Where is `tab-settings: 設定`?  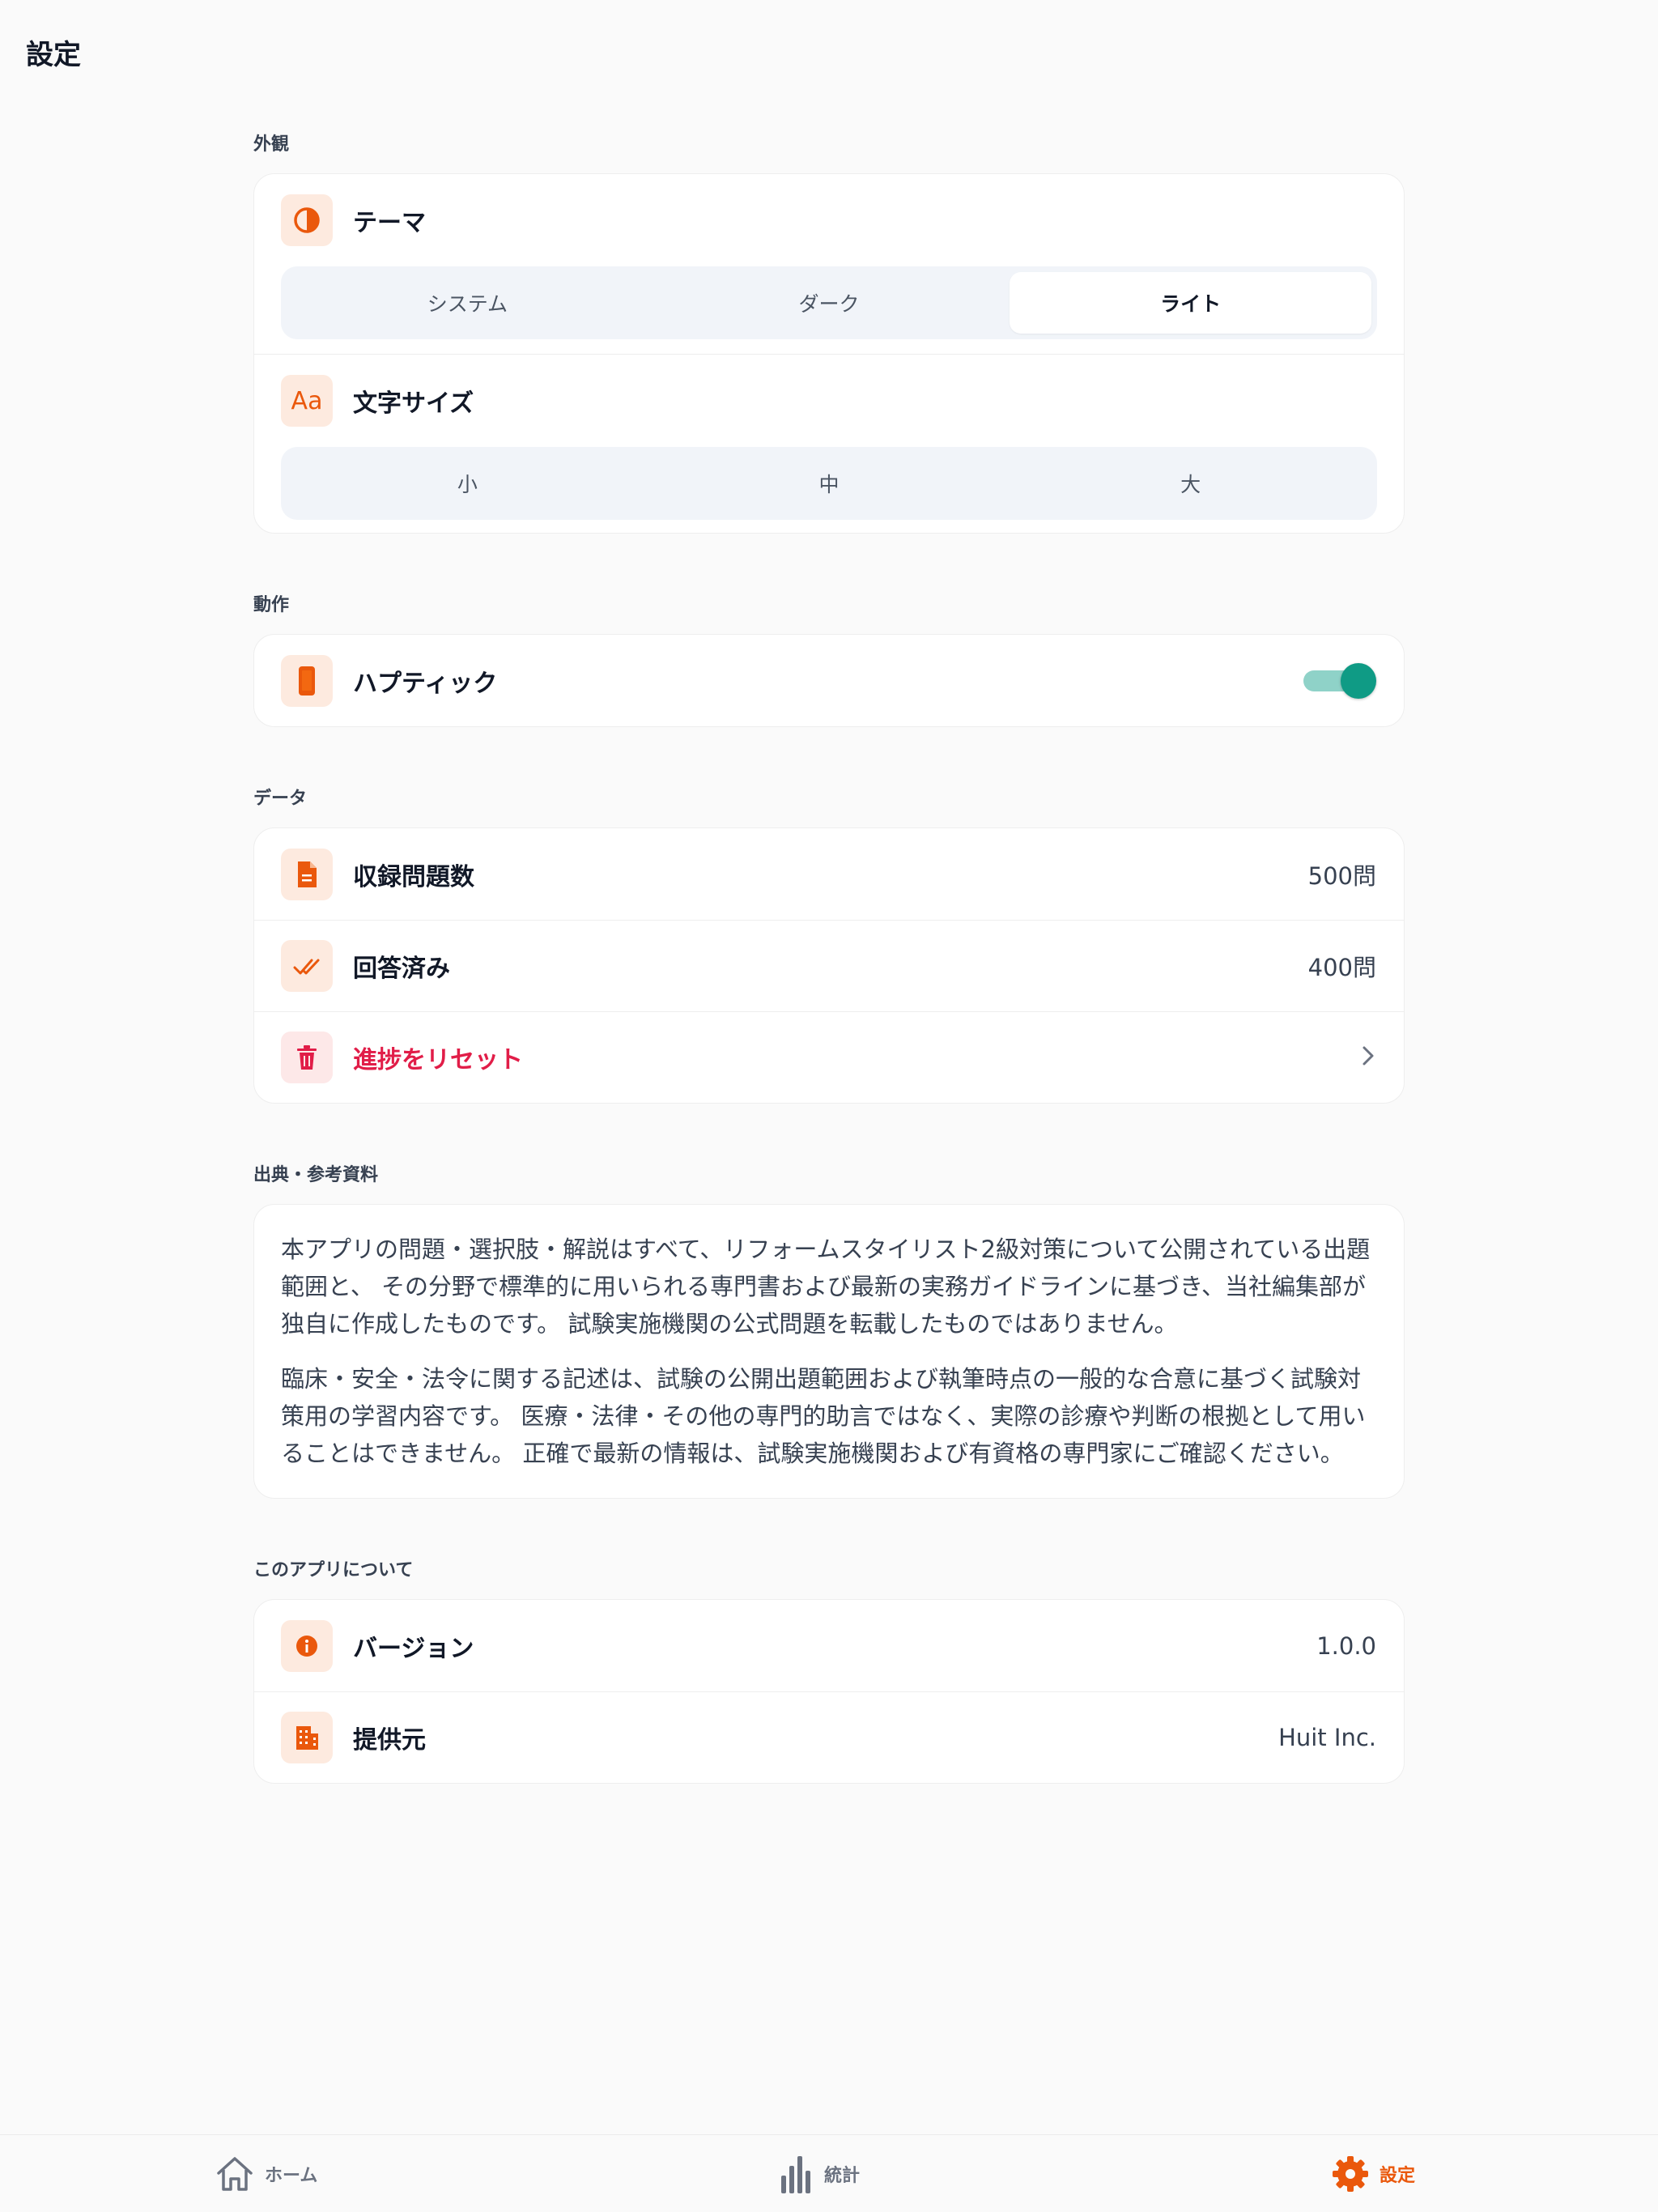
tab-settings: 設定 is located at coordinates (1373, 2174).